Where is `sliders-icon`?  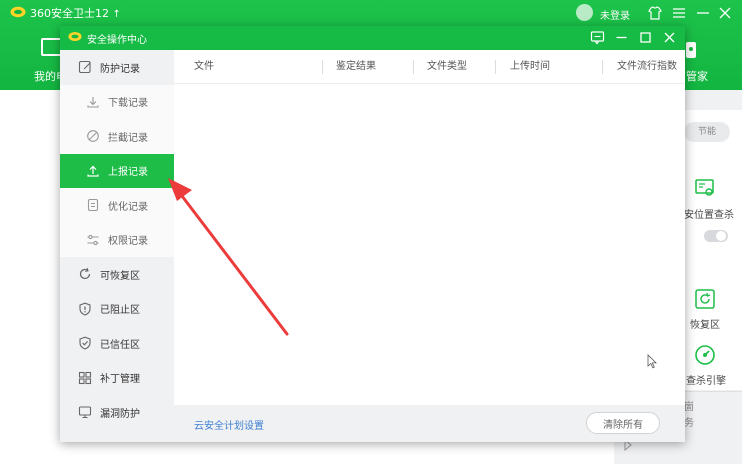 sliders-icon is located at coordinates (93, 239).